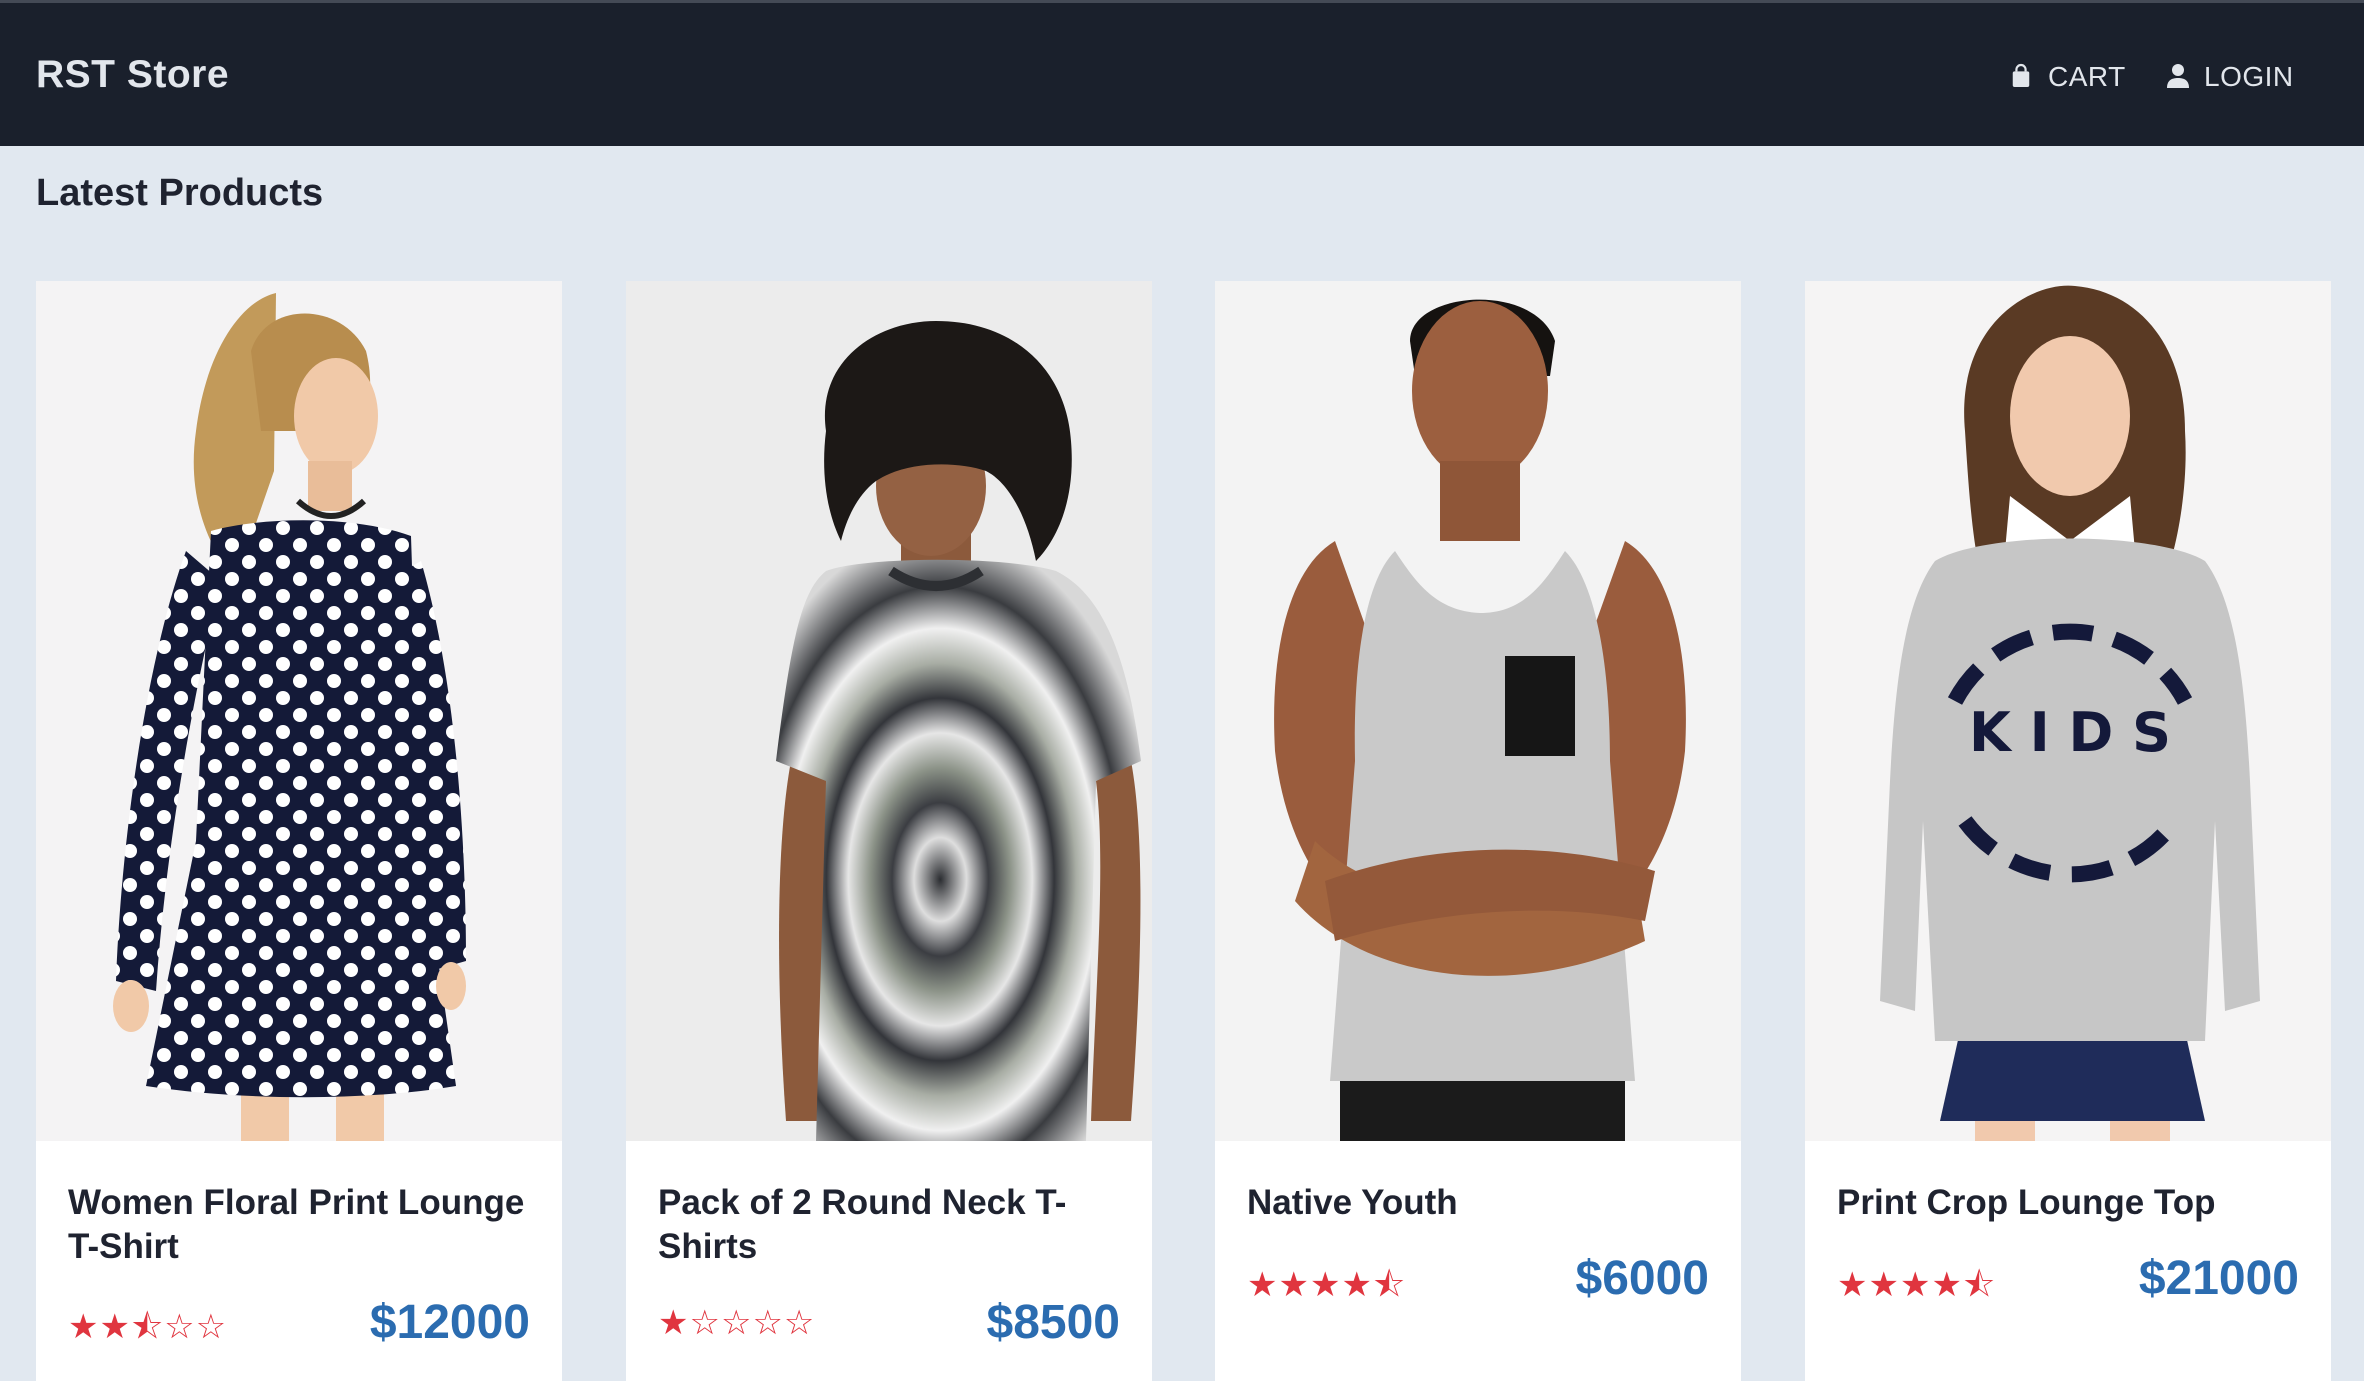  Describe the element at coordinates (180, 193) in the screenshot. I see `page-title: Latest Products` at that location.